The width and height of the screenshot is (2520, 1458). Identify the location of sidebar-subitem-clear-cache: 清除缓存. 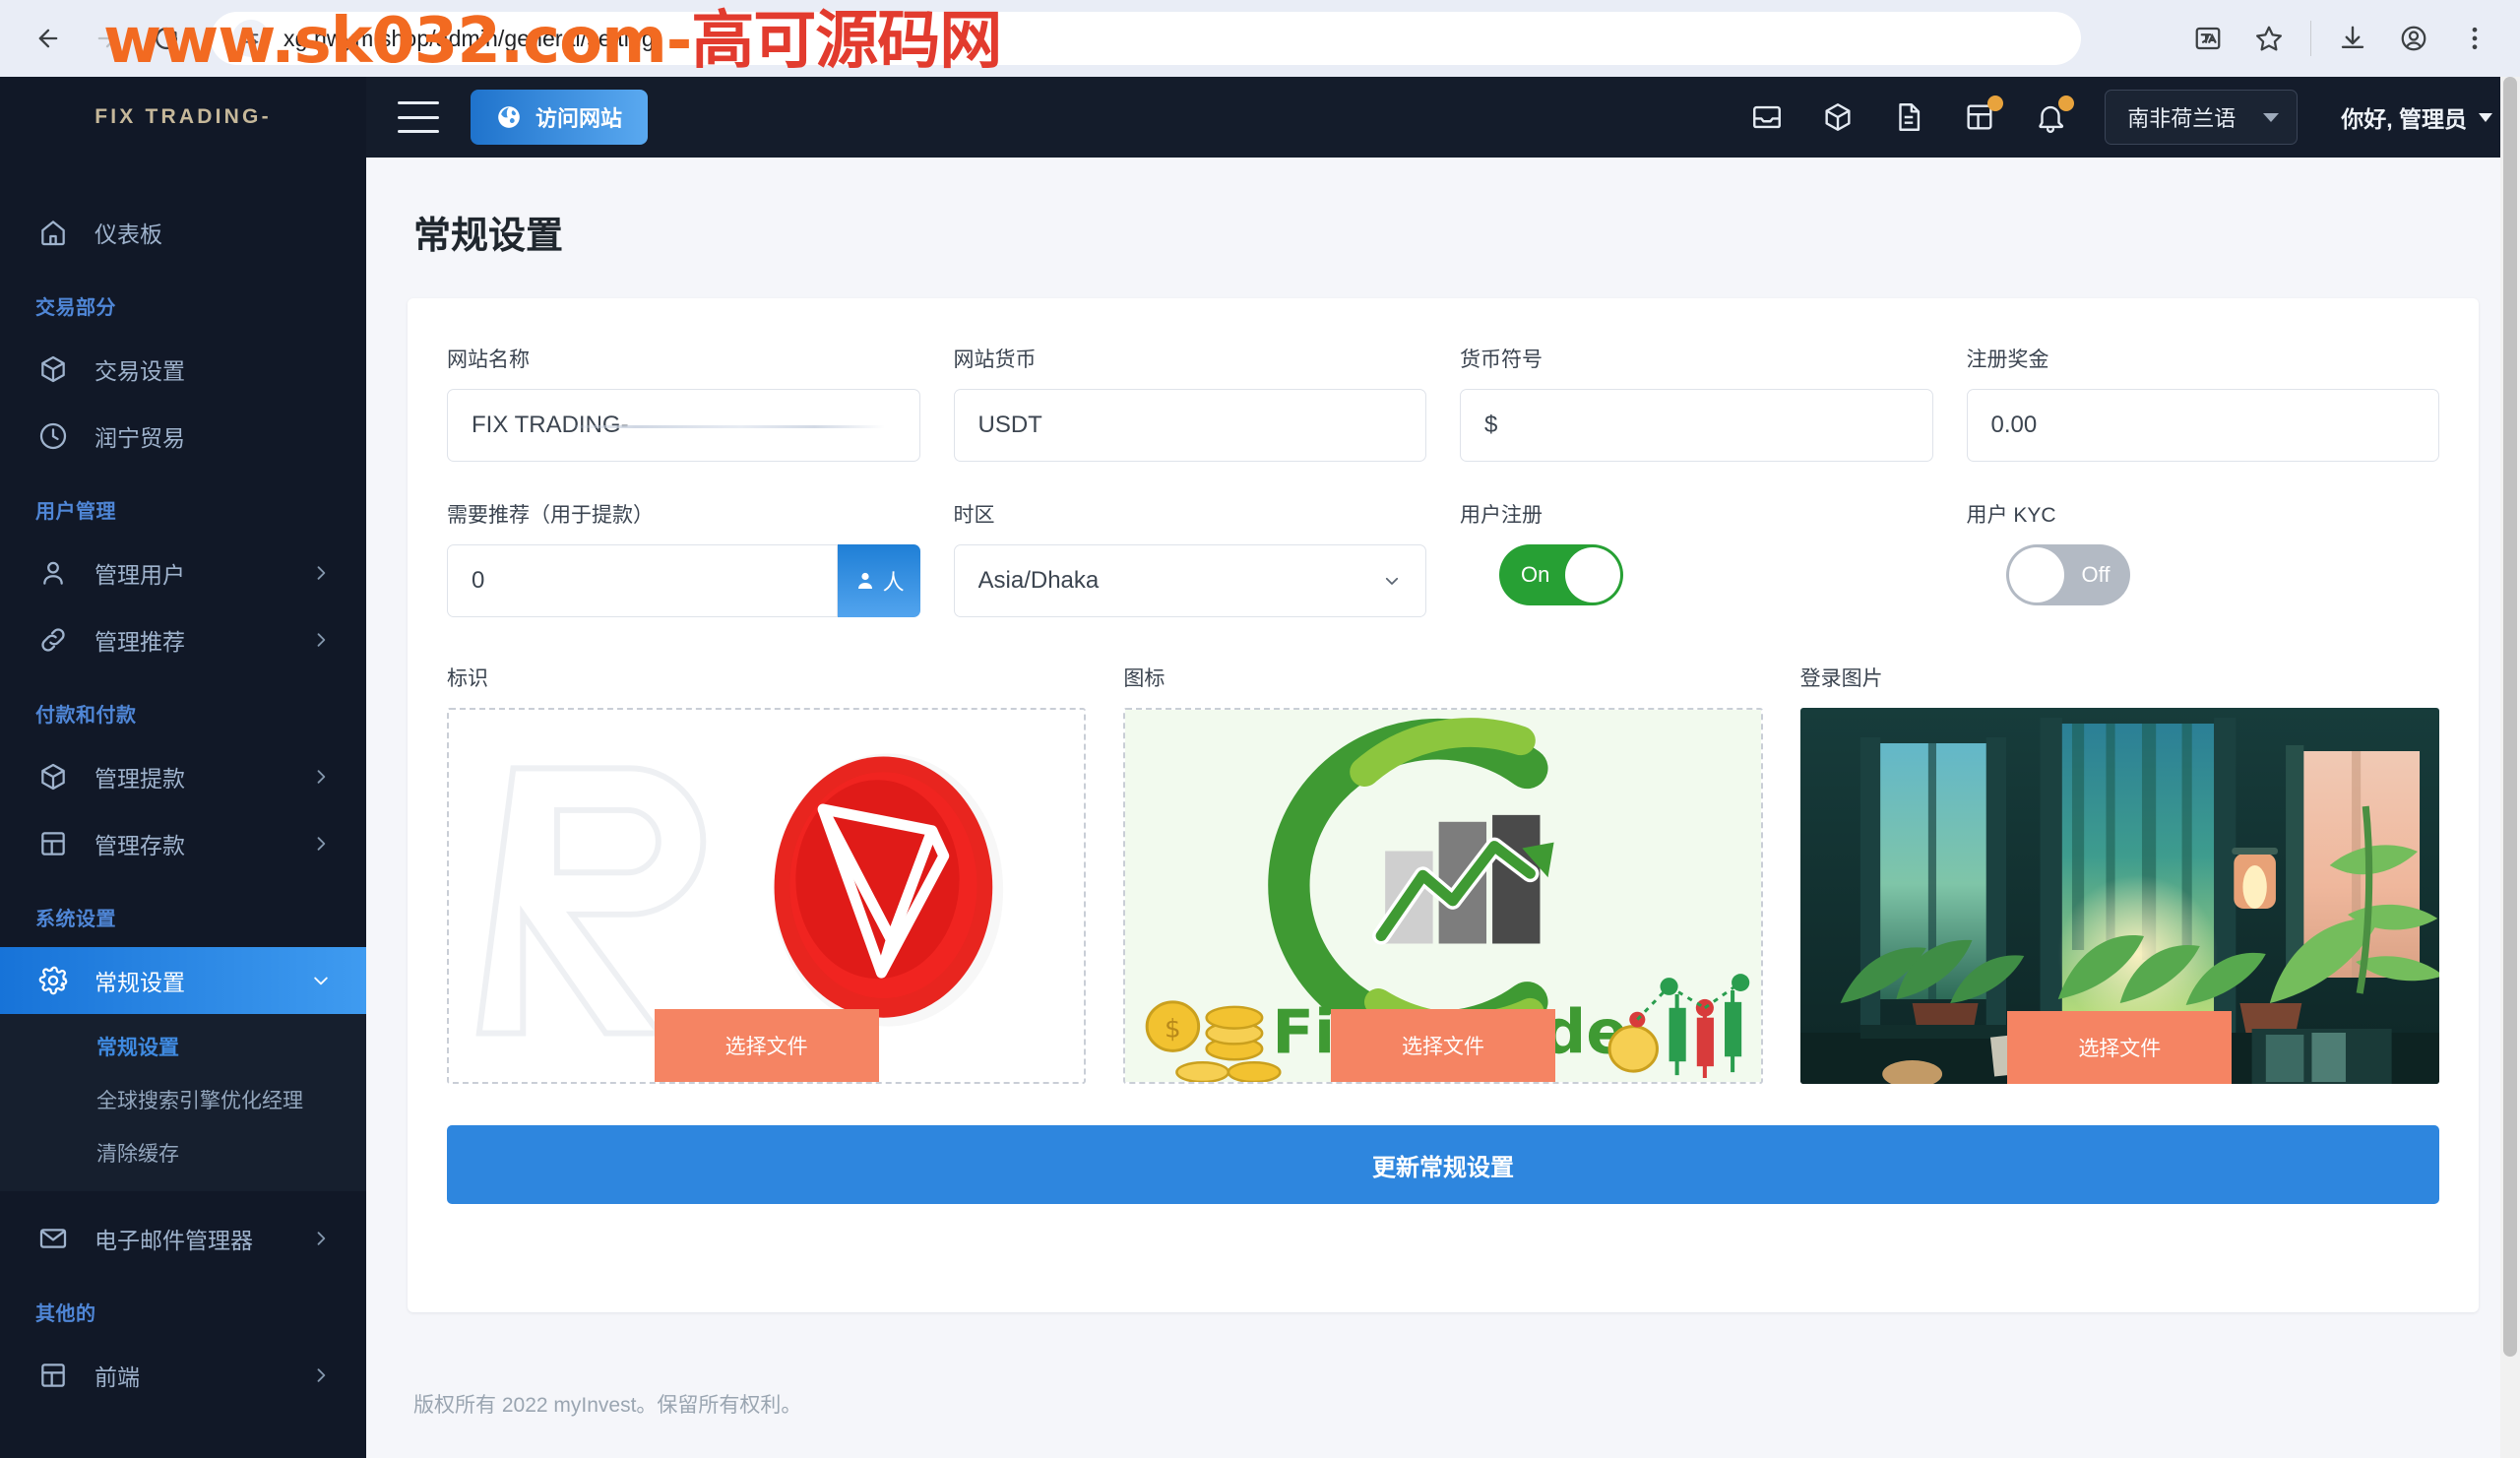
(183, 1152).